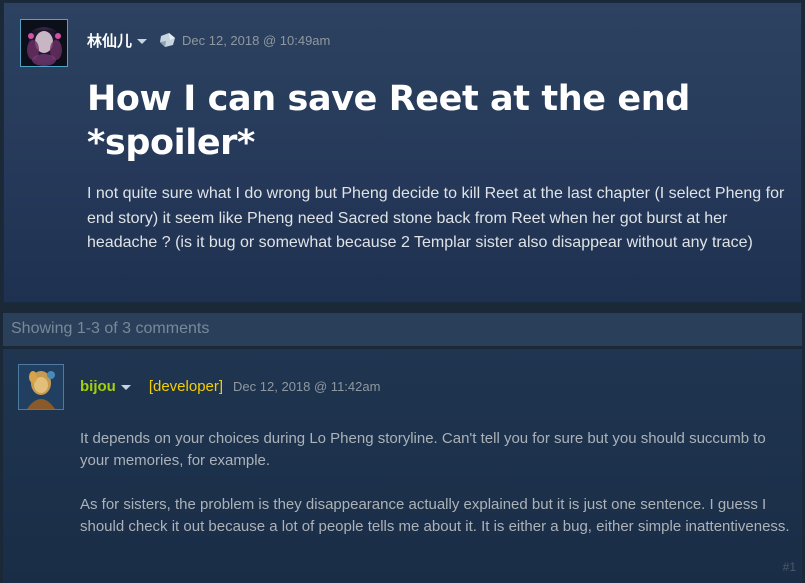  Describe the element at coordinates (388, 121) in the screenshot. I see `post-title: How I can save Reet at the end *spoiler*` at that location.